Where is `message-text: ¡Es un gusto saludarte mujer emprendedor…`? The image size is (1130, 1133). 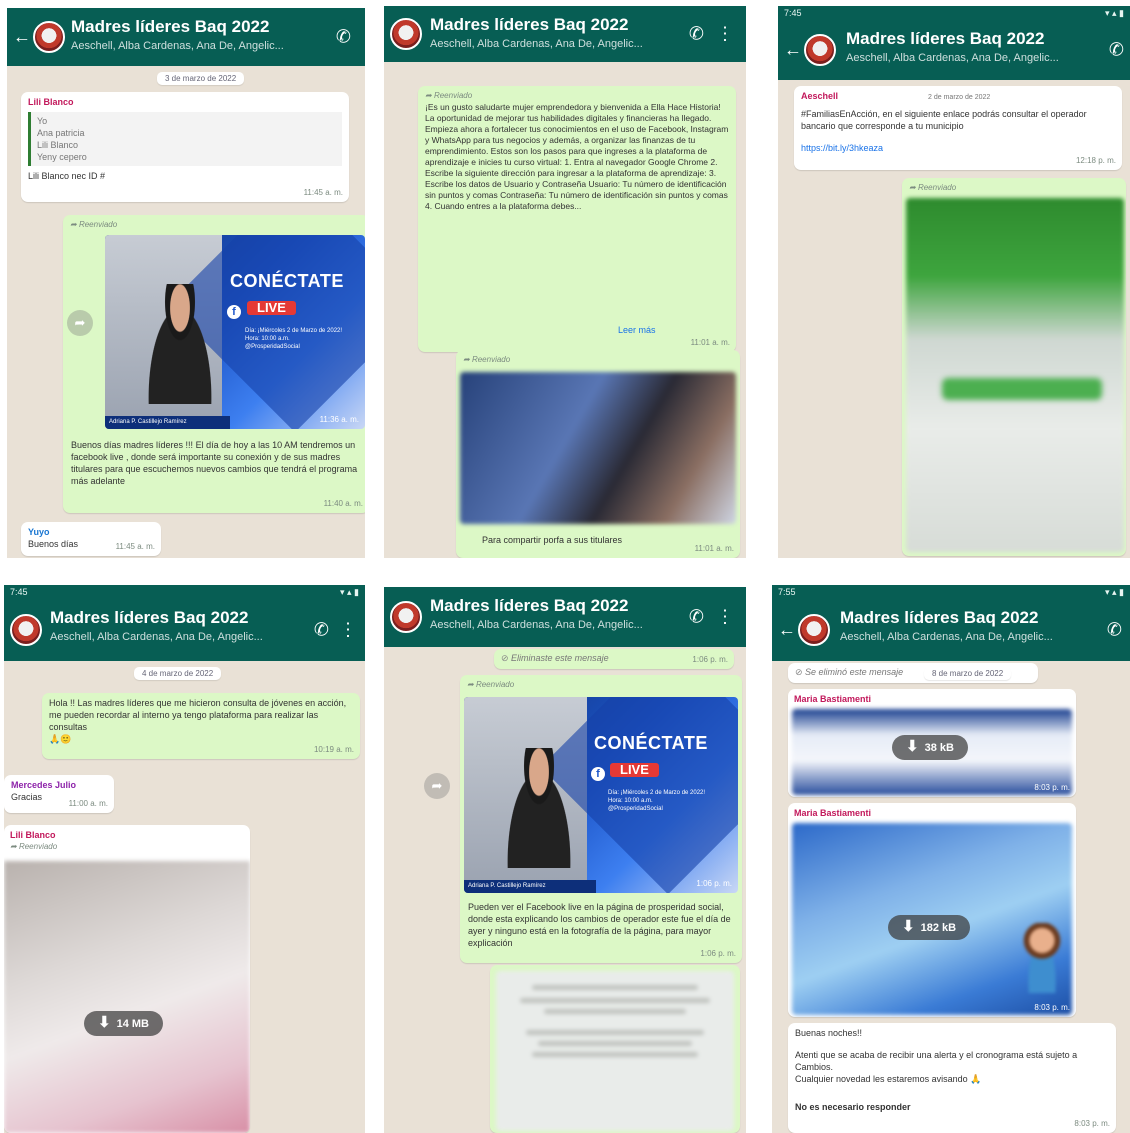
message-text: ¡Es un gusto saludarte mujer emprendedor… is located at coordinates (577, 156).